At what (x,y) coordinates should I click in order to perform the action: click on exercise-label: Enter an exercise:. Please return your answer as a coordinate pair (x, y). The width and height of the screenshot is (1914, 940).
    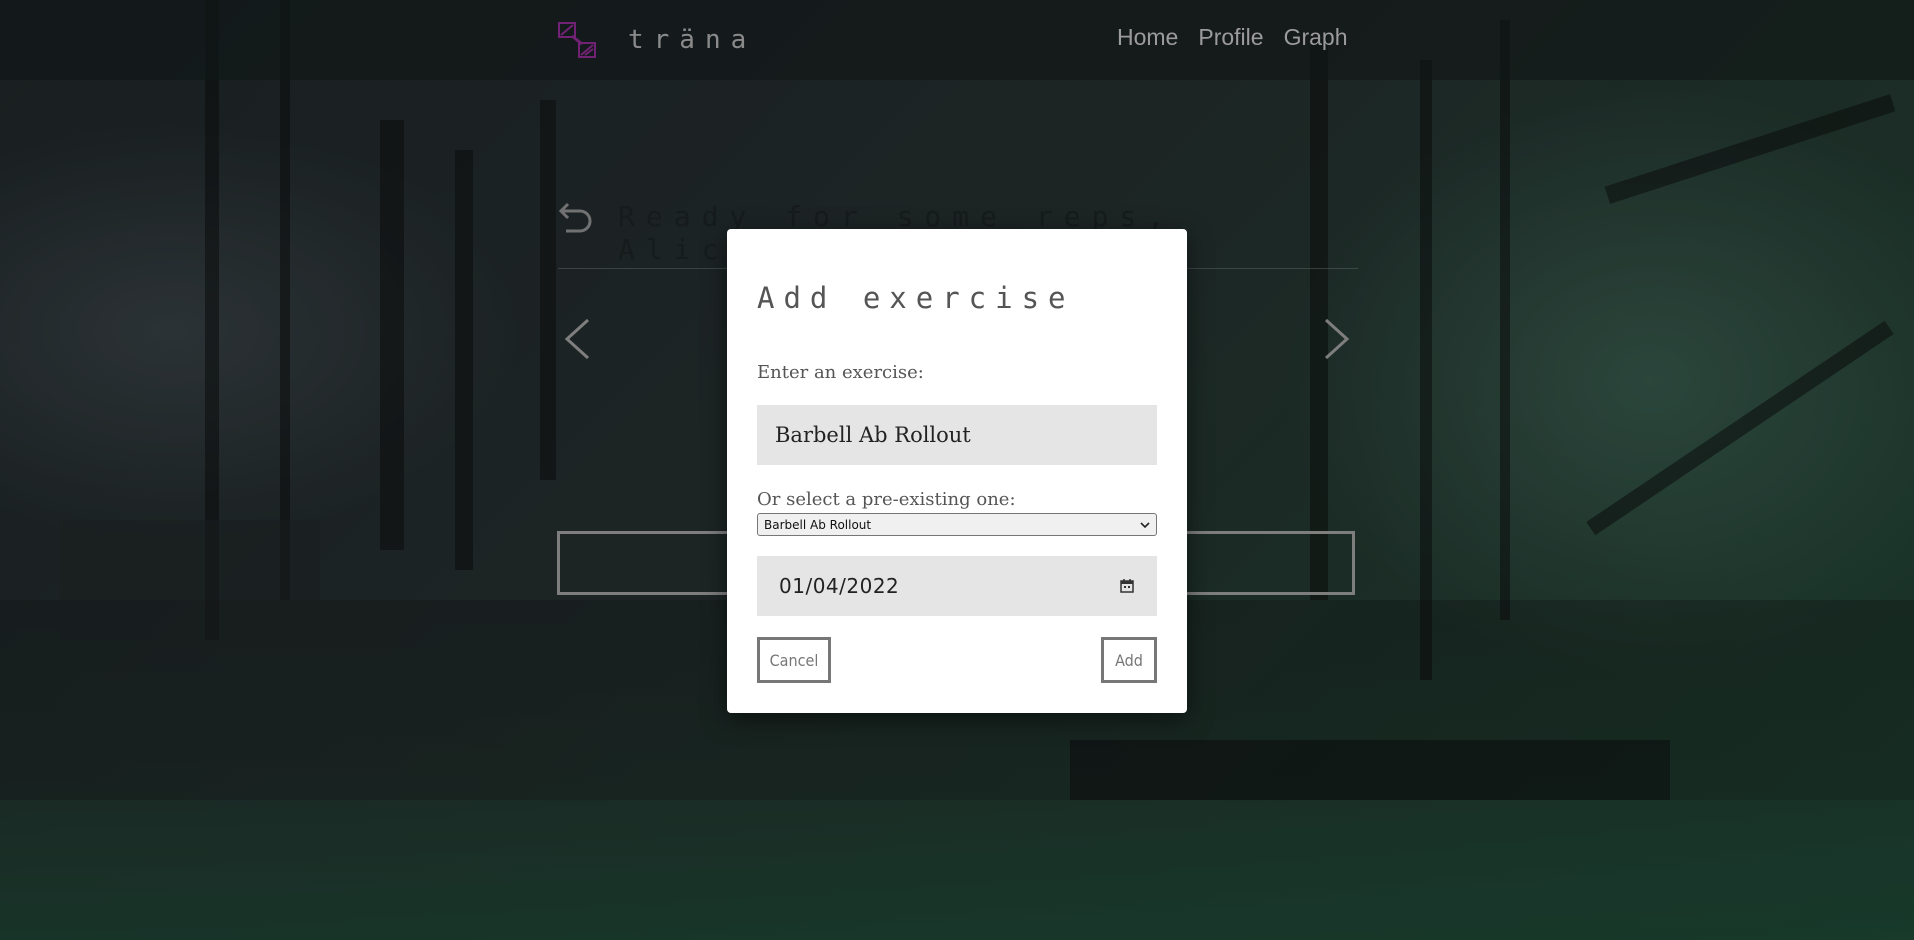
    Looking at the image, I should click on (840, 372).